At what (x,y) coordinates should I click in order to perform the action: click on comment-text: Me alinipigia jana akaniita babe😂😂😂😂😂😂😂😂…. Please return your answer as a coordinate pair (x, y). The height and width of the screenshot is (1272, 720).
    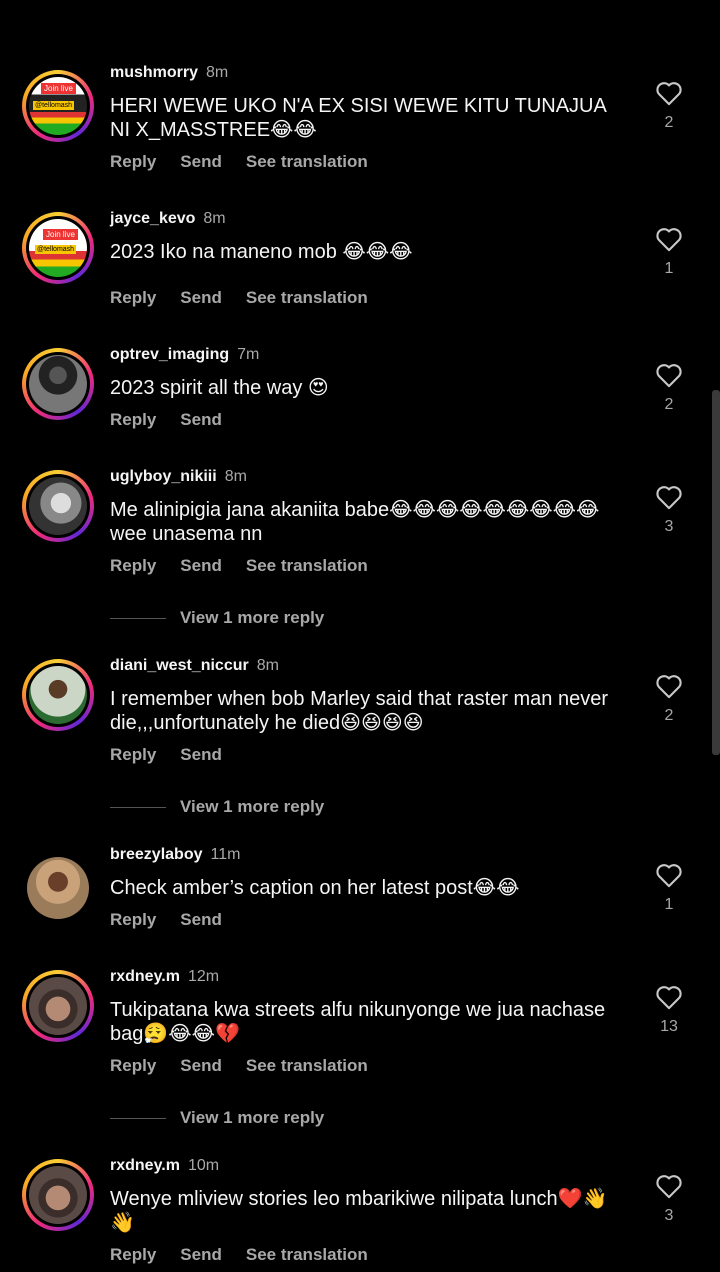
    Looking at the image, I should click on (355, 522).